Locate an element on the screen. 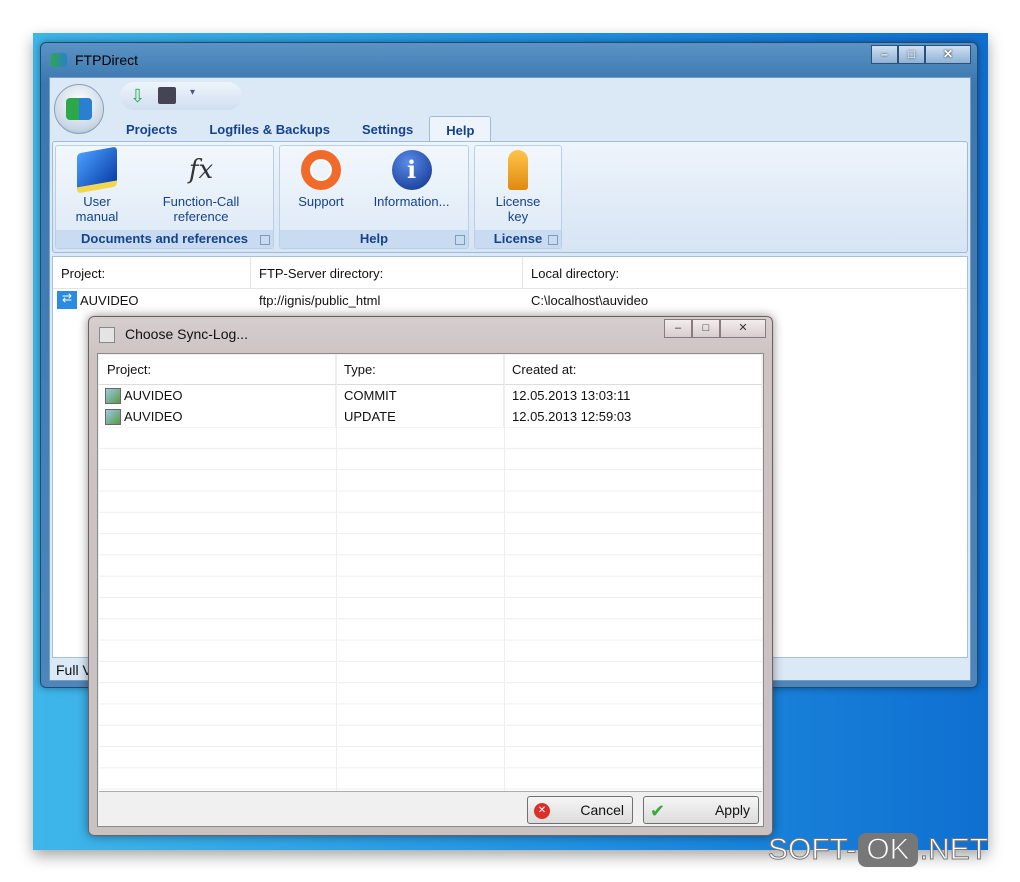 The width and height of the screenshot is (1020, 882). support-button: Support is located at coordinates (321, 179).